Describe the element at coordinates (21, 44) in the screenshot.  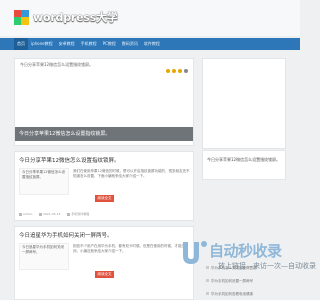
I see `nav-item-home: 首页` at that location.